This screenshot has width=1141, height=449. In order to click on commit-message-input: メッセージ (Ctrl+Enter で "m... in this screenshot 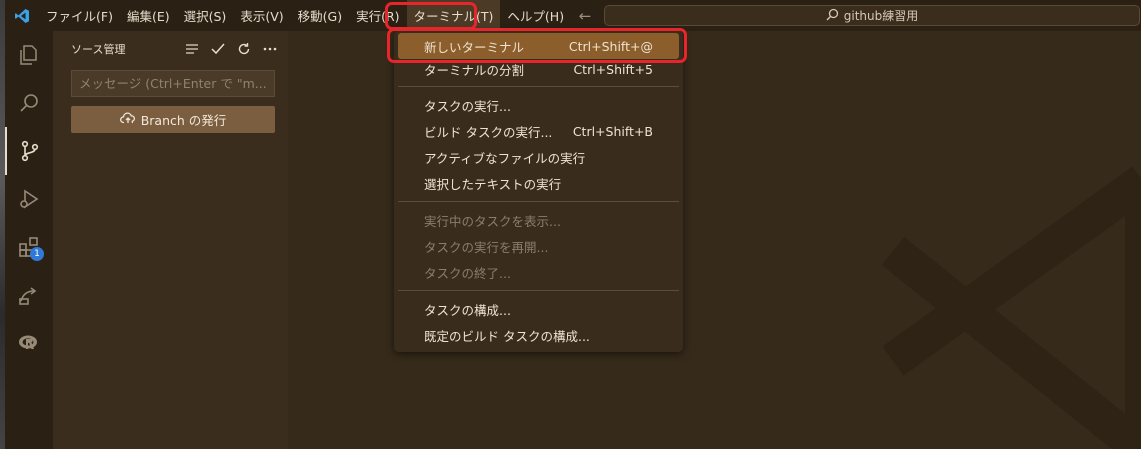, I will do `click(173, 83)`.